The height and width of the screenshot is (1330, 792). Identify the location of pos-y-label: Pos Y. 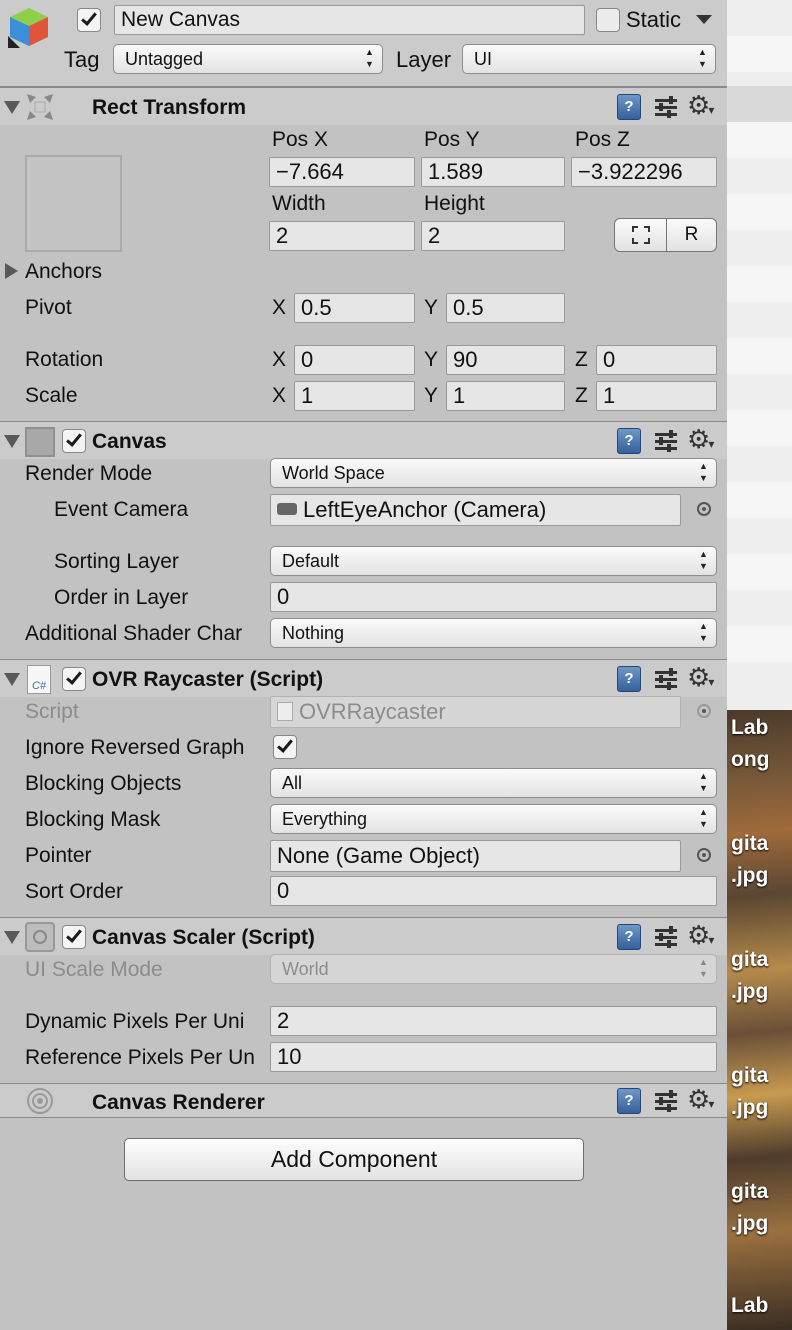
(452, 139).